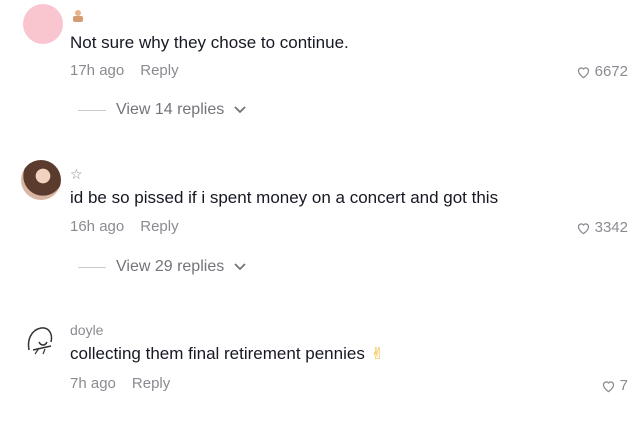 Image resolution: width=640 pixels, height=421 pixels. What do you see at coordinates (611, 227) in the screenshot?
I see `like-count: 3342` at bounding box center [611, 227].